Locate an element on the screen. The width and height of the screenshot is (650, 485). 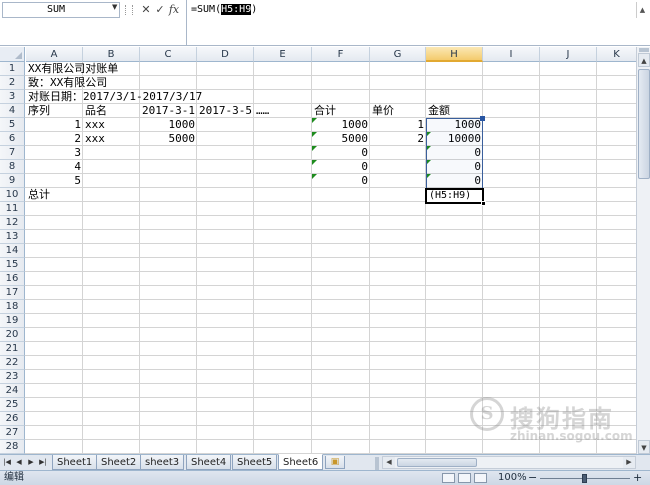
fill-handle is located at coordinates (483, 203).